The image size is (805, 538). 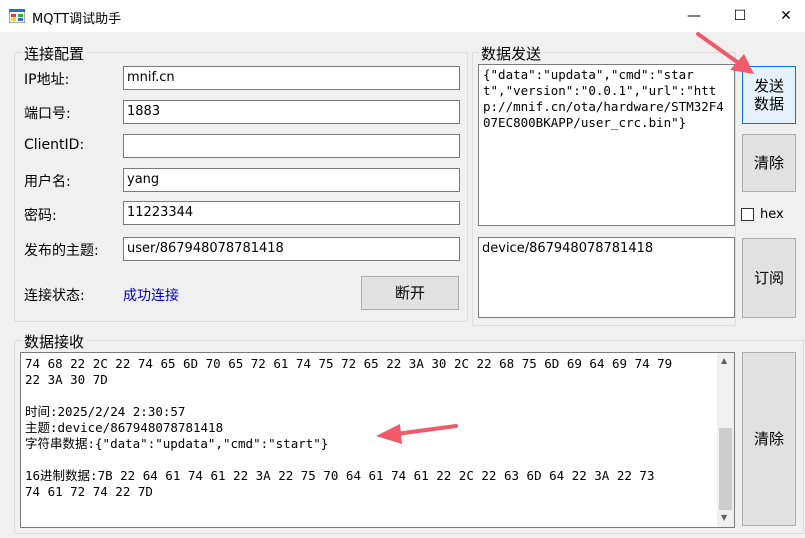 I want to click on config-legend: 连接配置, so click(x=54, y=53).